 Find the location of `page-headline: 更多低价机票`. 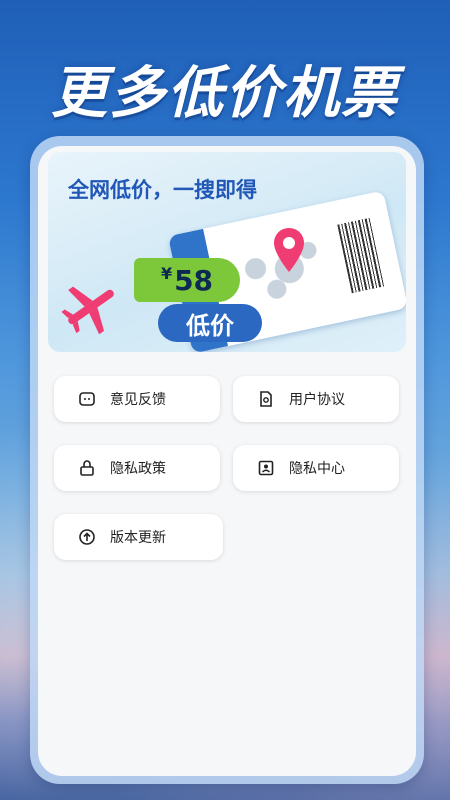

page-headline: 更多低价机票 is located at coordinates (225, 93).